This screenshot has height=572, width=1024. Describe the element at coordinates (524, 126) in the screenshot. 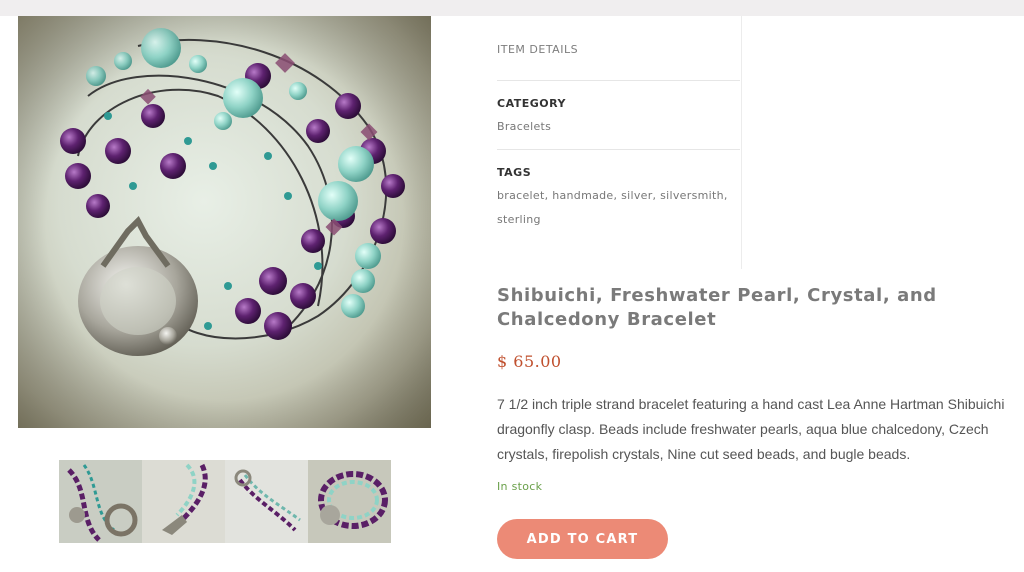

I see `category-link: Bracelets` at that location.